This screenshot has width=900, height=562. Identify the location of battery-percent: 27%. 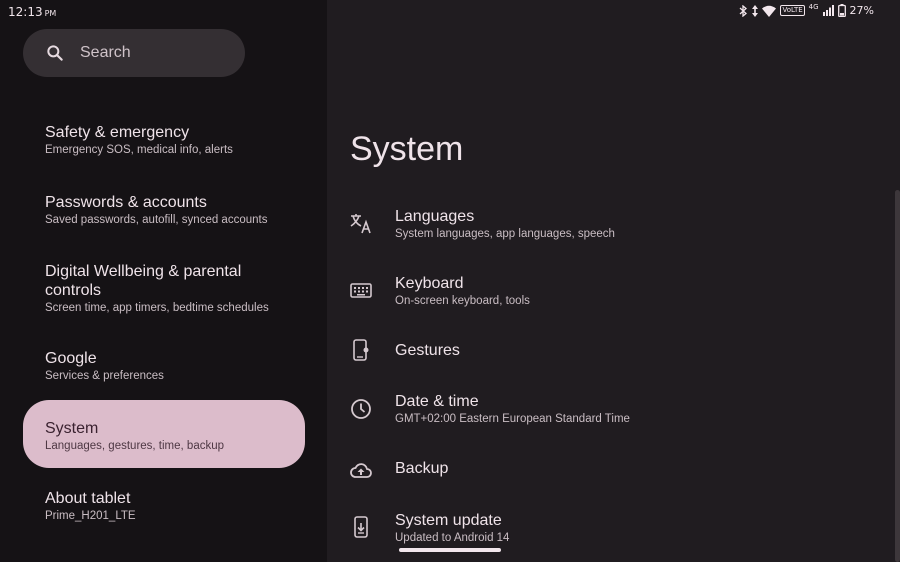
(861, 10).